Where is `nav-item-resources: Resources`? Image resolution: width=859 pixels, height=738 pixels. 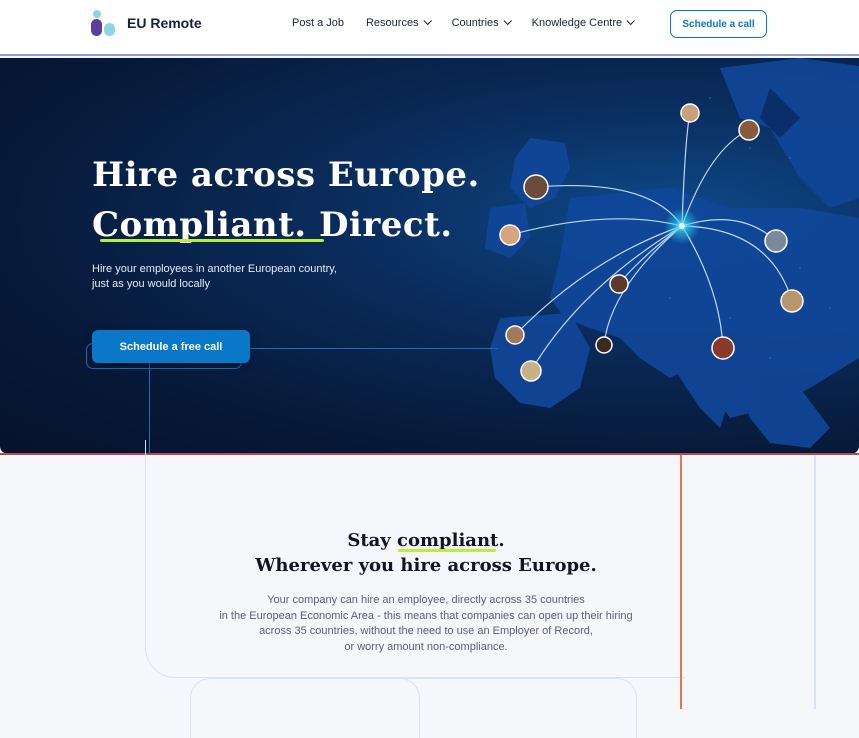 nav-item-resources: Resources is located at coordinates (398, 22).